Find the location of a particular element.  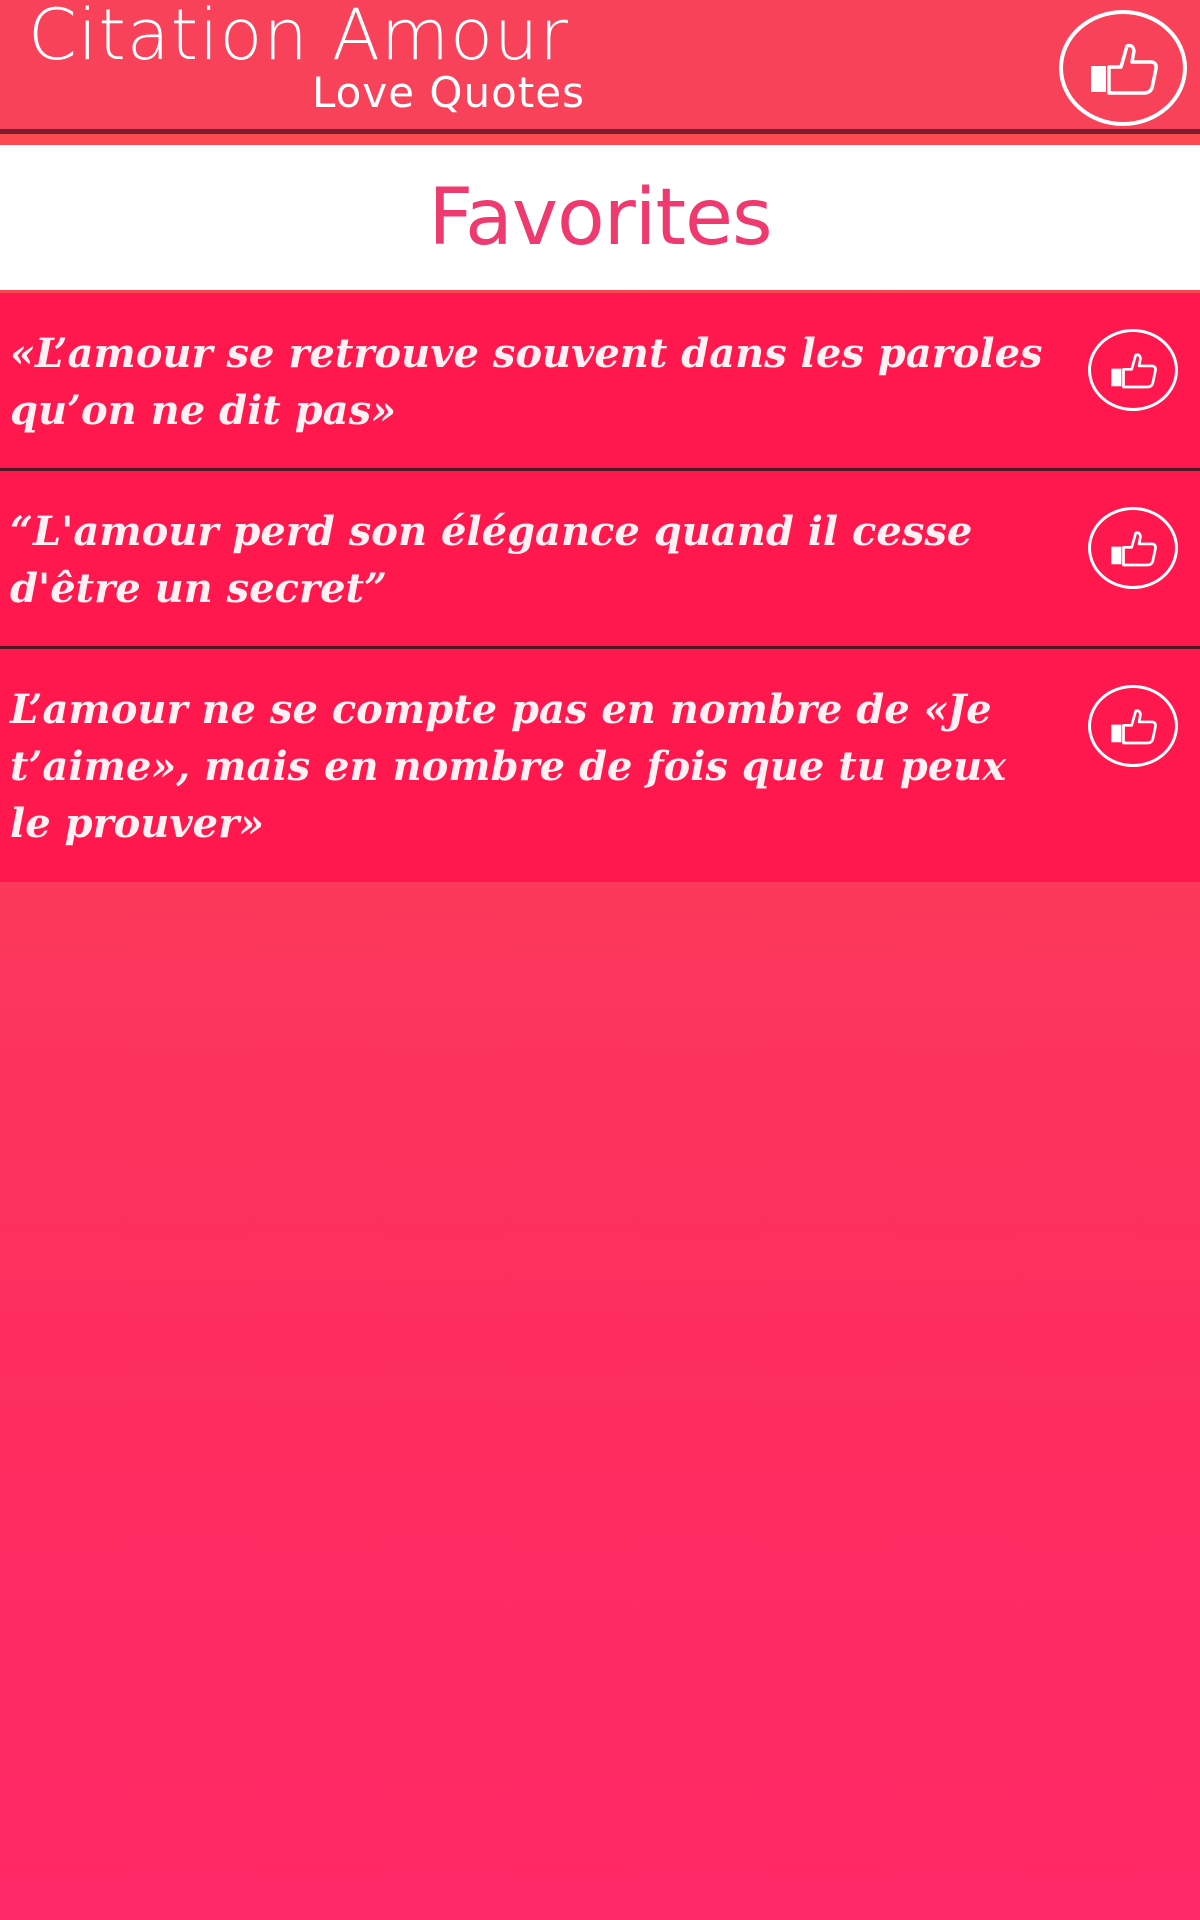

favorites-bar: Favorites is located at coordinates (600, 217).